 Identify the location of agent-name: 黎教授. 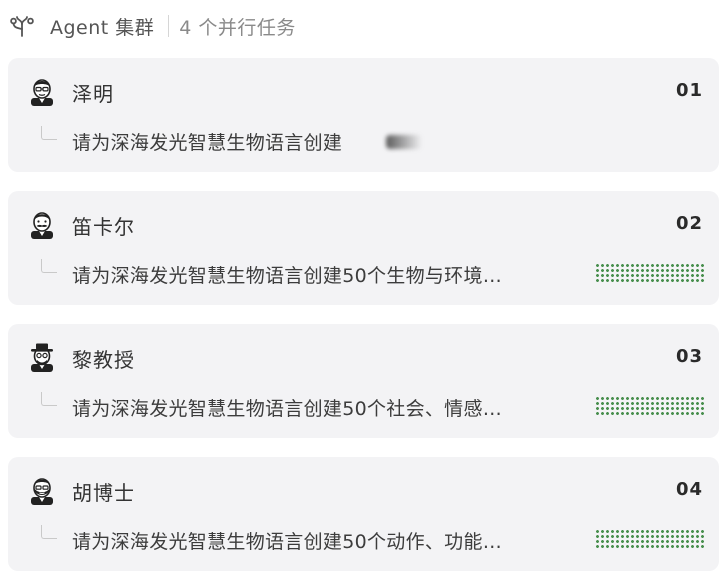
(103, 360).